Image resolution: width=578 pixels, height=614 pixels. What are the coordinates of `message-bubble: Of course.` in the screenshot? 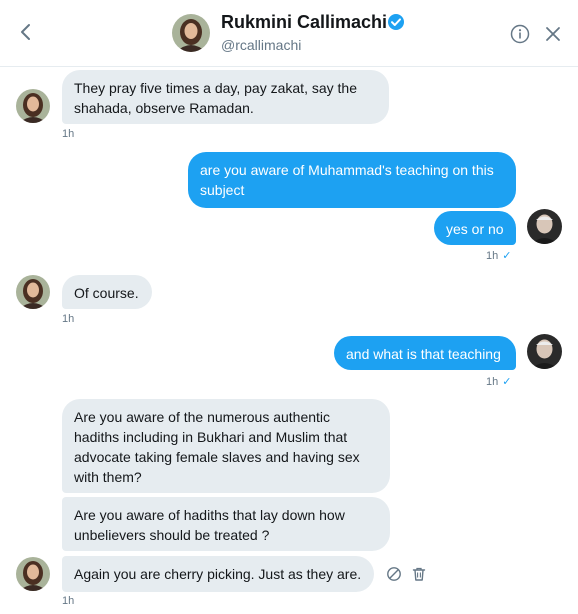 It's located at (107, 292).